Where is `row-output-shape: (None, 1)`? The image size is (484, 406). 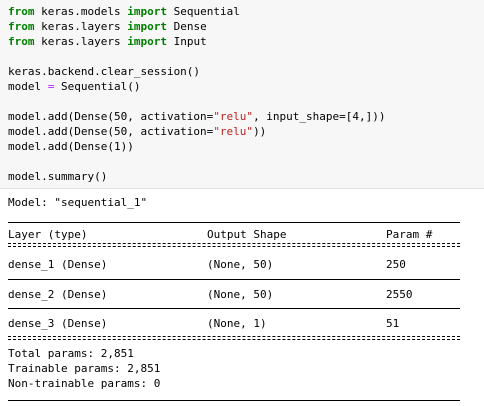 row-output-shape: (None, 1) is located at coordinates (237, 323).